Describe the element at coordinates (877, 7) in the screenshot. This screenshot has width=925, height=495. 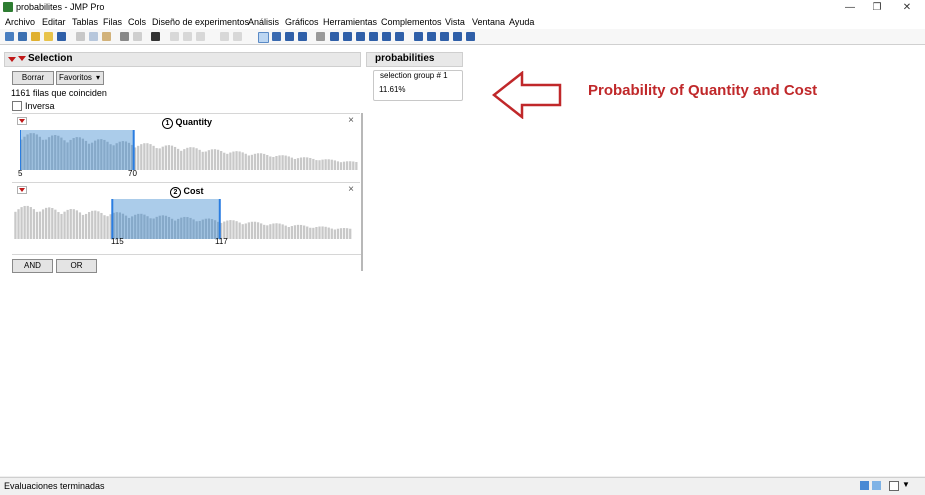
I see `restore-button: ❐` at that location.